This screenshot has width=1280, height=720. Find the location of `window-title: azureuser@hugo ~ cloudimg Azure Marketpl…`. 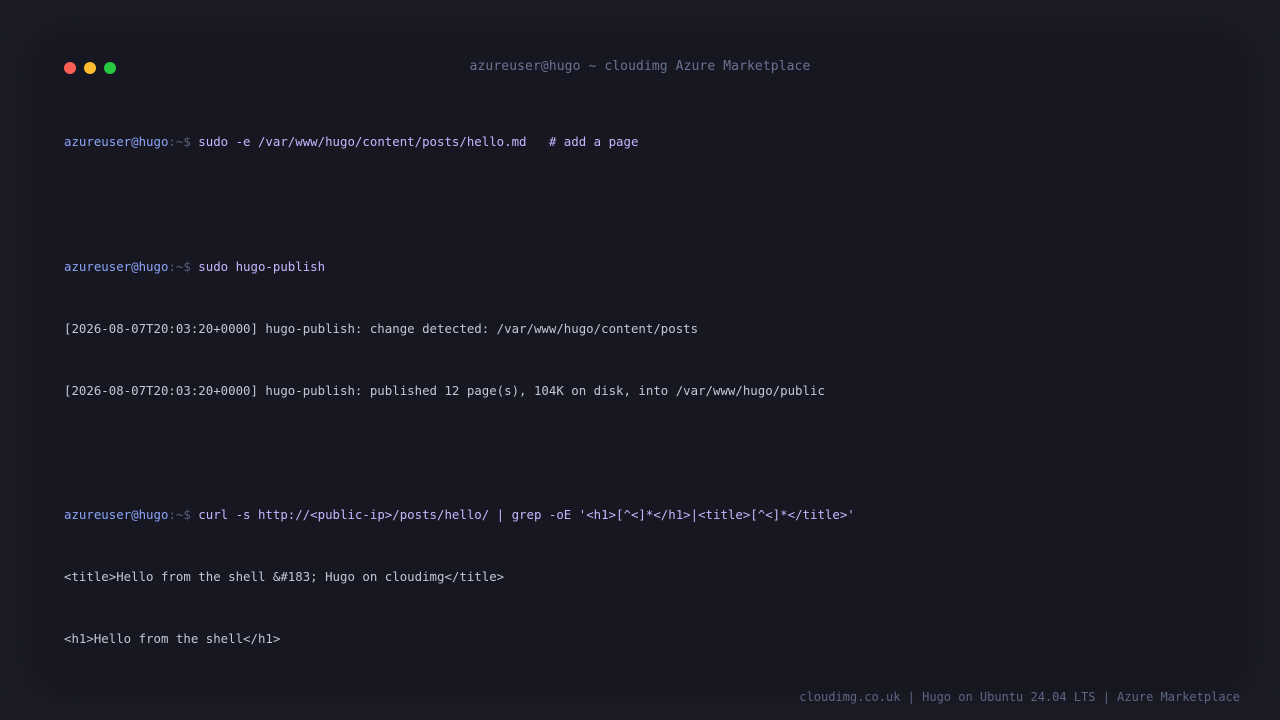

window-title: azureuser@hugo ~ cloudimg Azure Marketpl… is located at coordinates (640, 66).